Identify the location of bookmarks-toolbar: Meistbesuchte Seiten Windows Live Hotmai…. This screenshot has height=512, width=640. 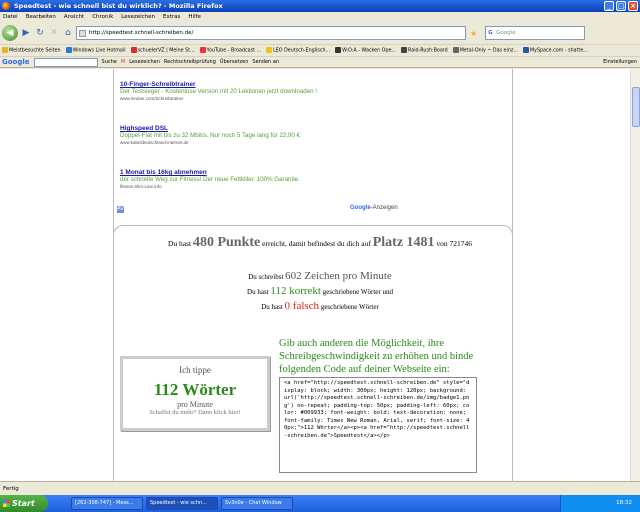
(320, 50).